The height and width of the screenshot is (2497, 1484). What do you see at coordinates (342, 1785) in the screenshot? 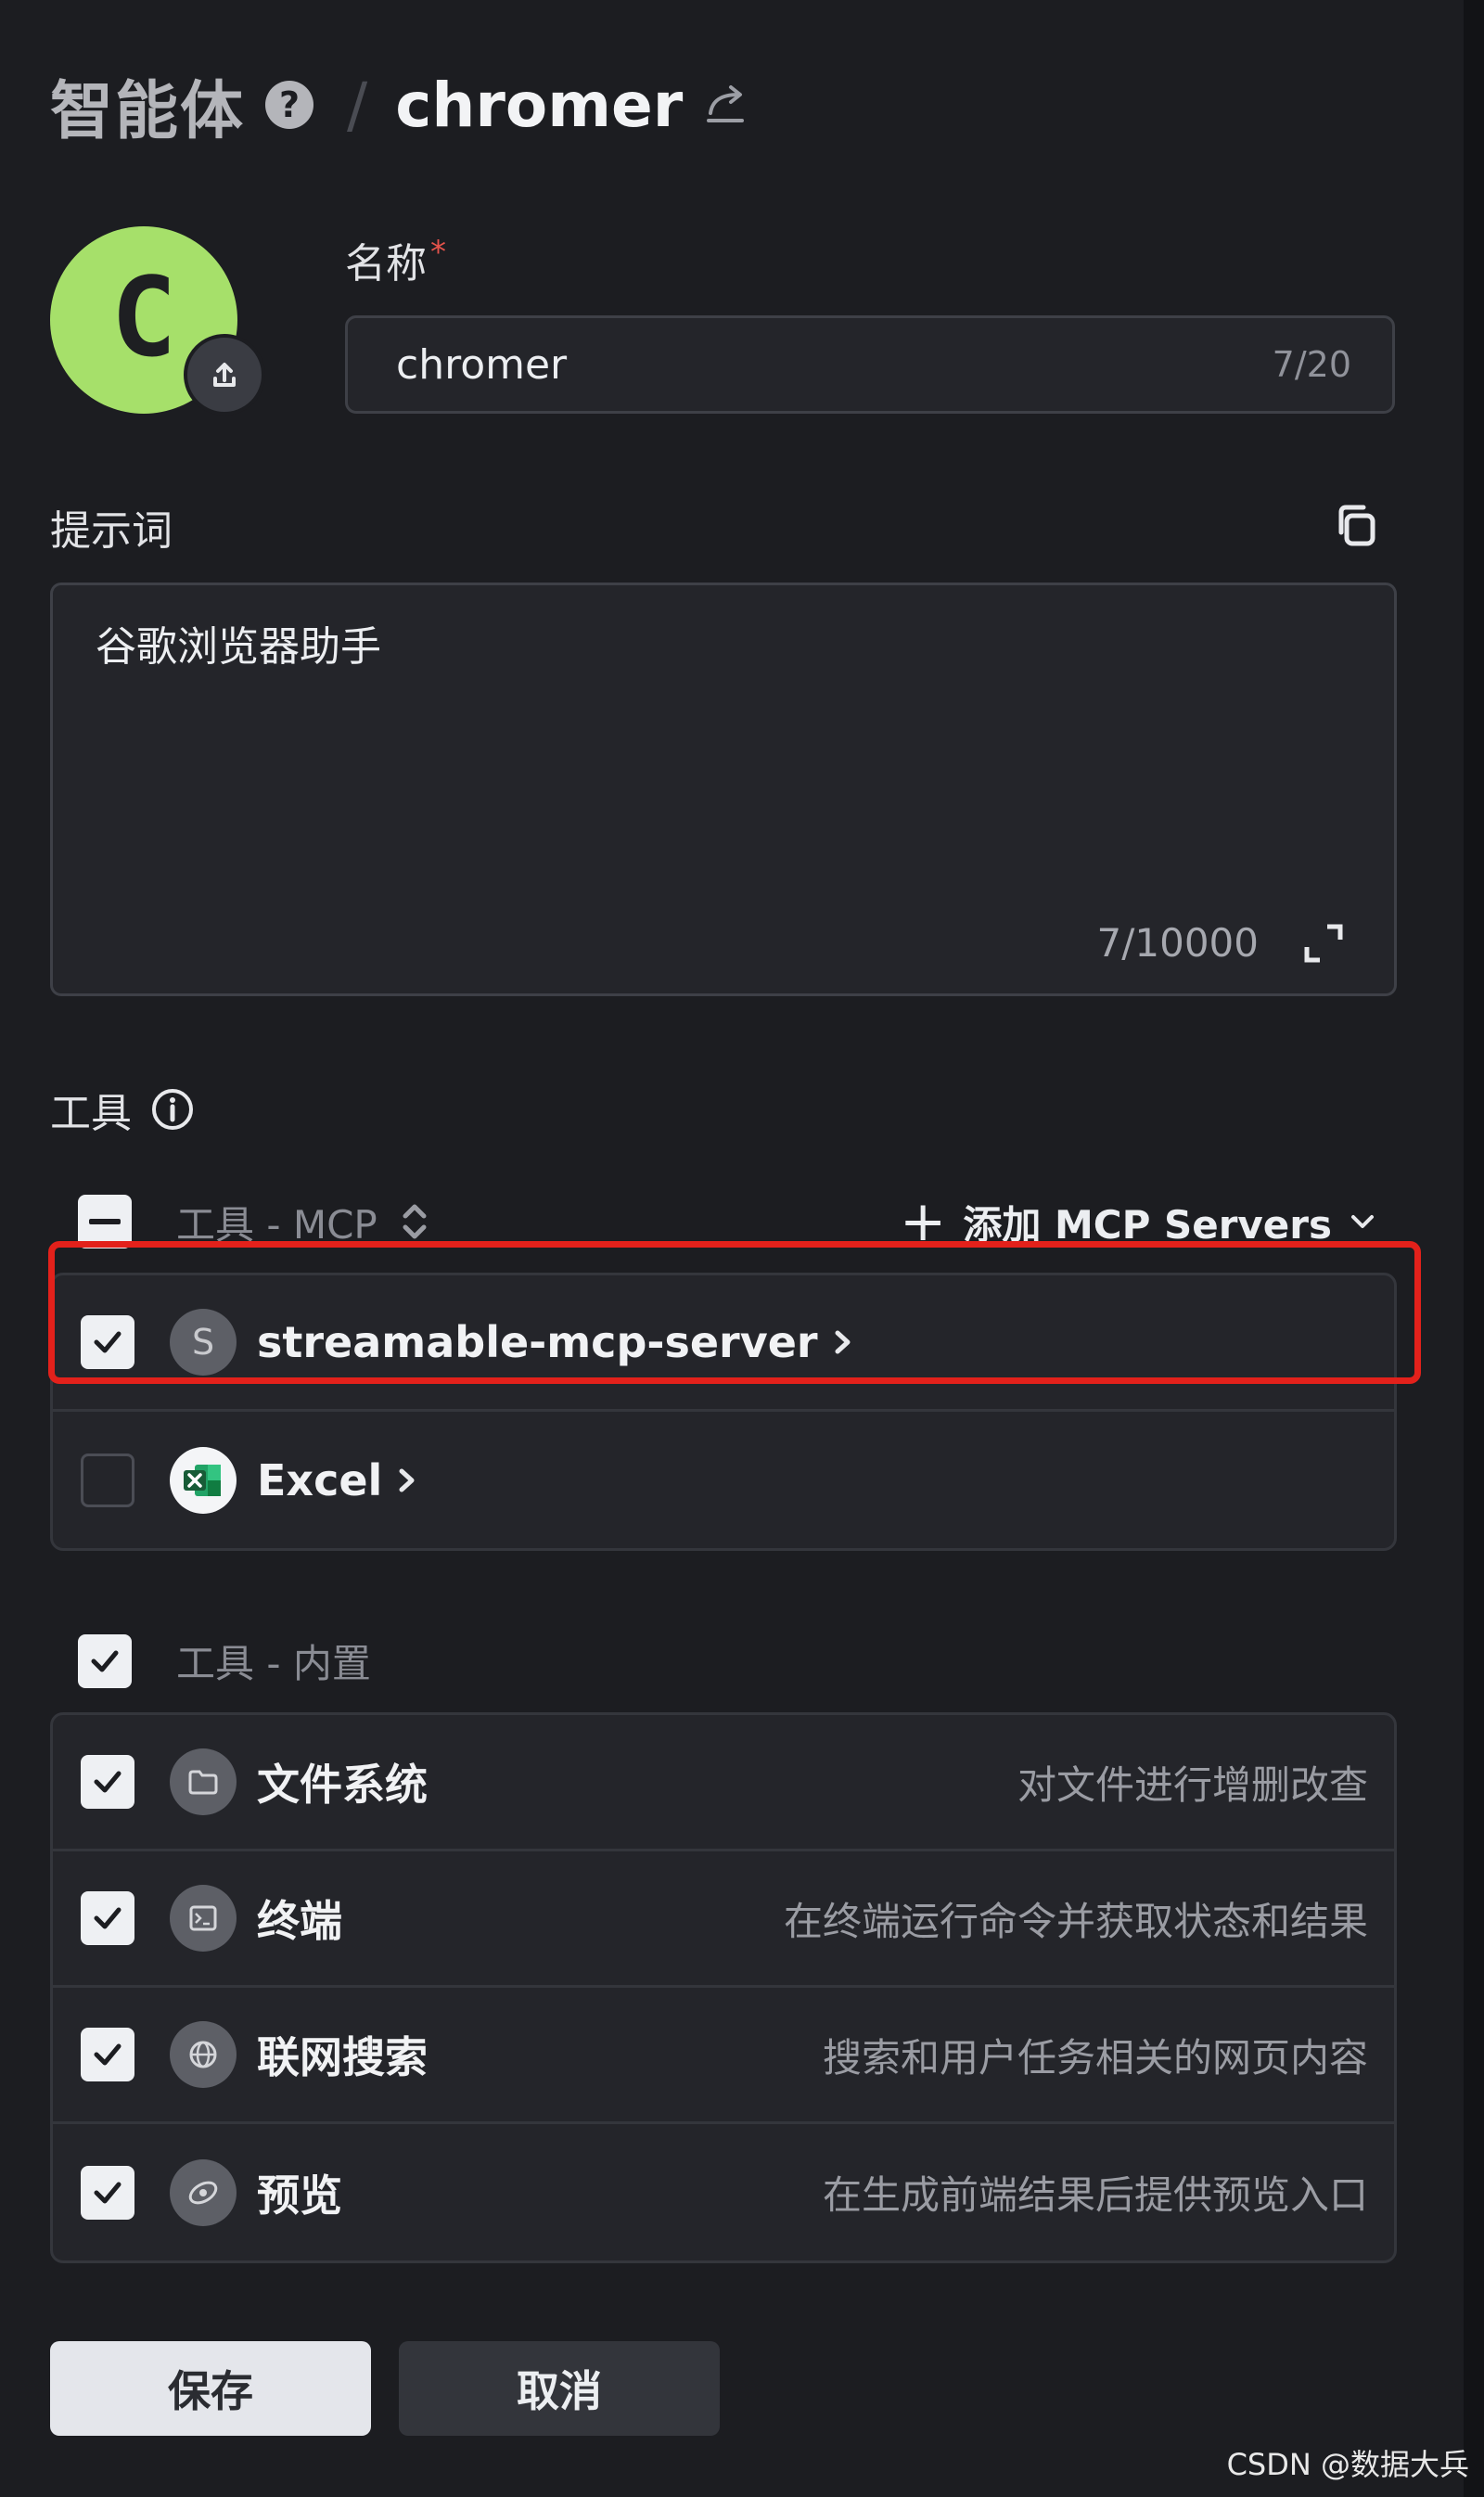
I see `tool-name: 文件系统` at bounding box center [342, 1785].